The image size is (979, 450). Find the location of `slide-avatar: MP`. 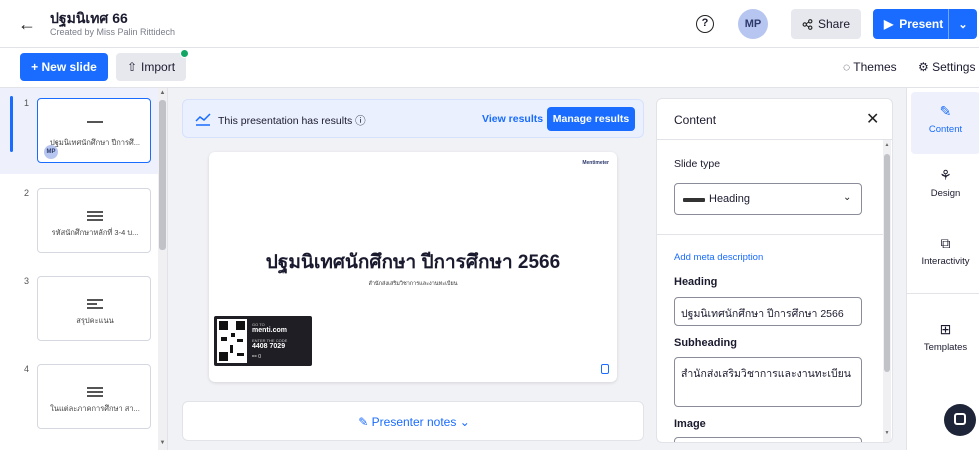

slide-avatar: MP is located at coordinates (51, 152).